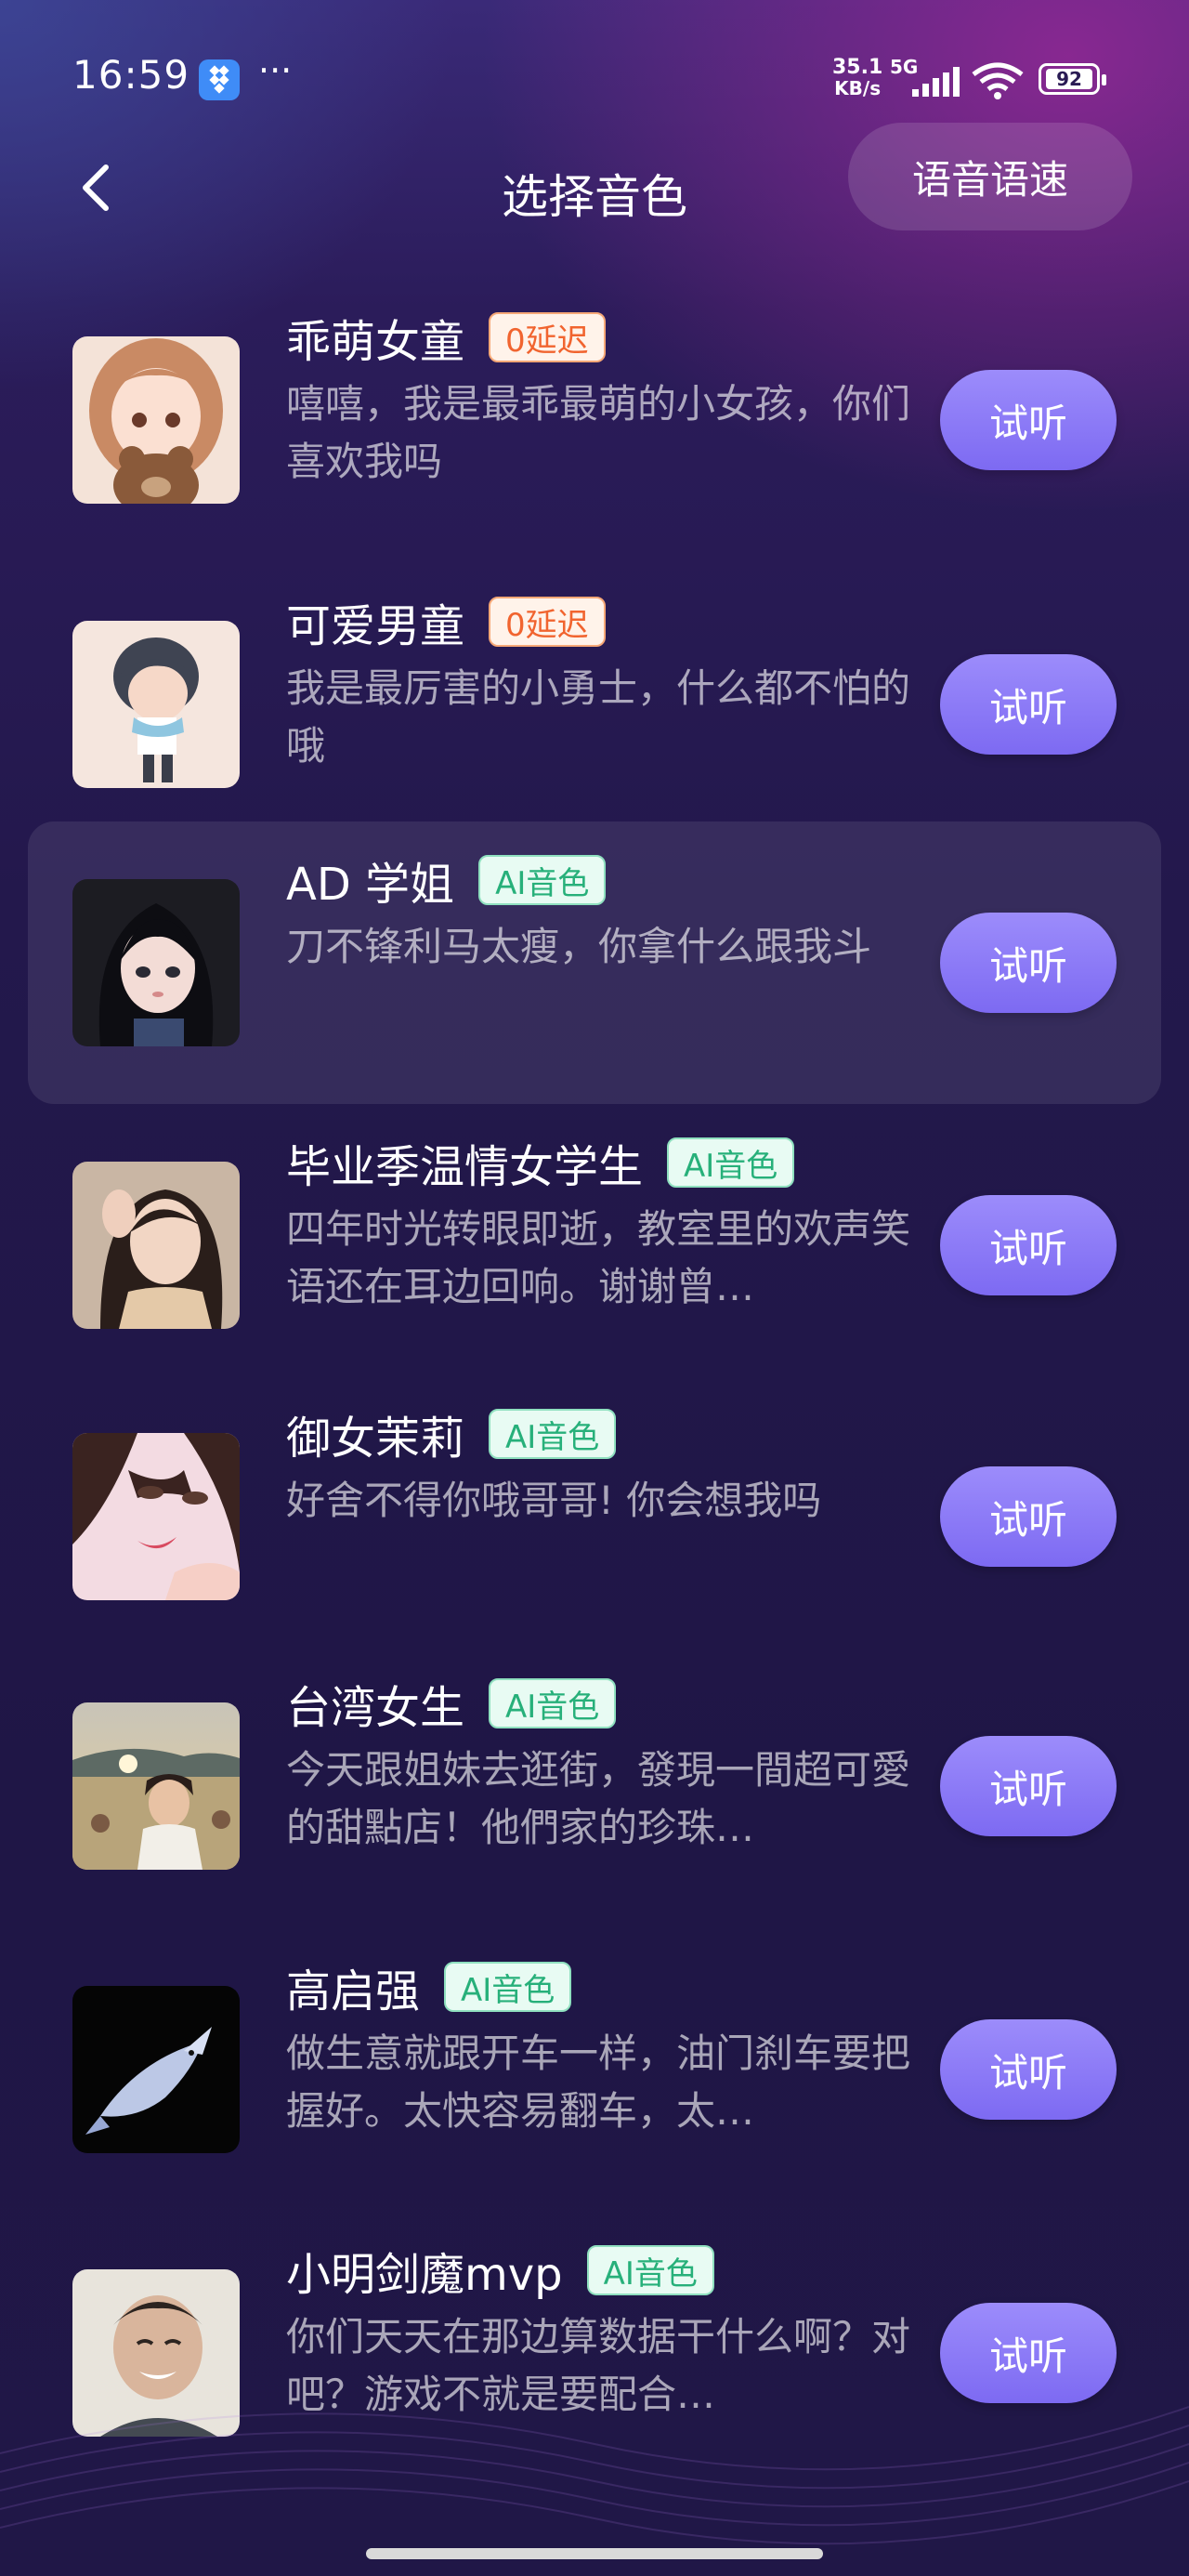  I want to click on voice-description: 嘻嘻，我是最乖最萌的小女孩，你们喜欢我吗, so click(599, 432).